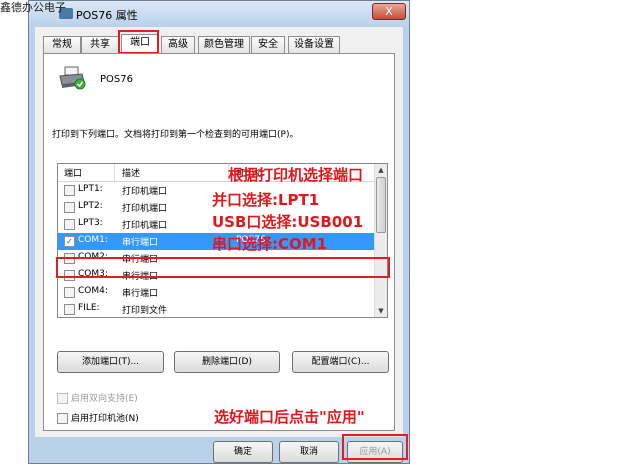 Image resolution: width=620 pixels, height=466 pixels. What do you see at coordinates (33, 7) in the screenshot?
I see `watermark-text: 鑫德办公电子` at bounding box center [33, 7].